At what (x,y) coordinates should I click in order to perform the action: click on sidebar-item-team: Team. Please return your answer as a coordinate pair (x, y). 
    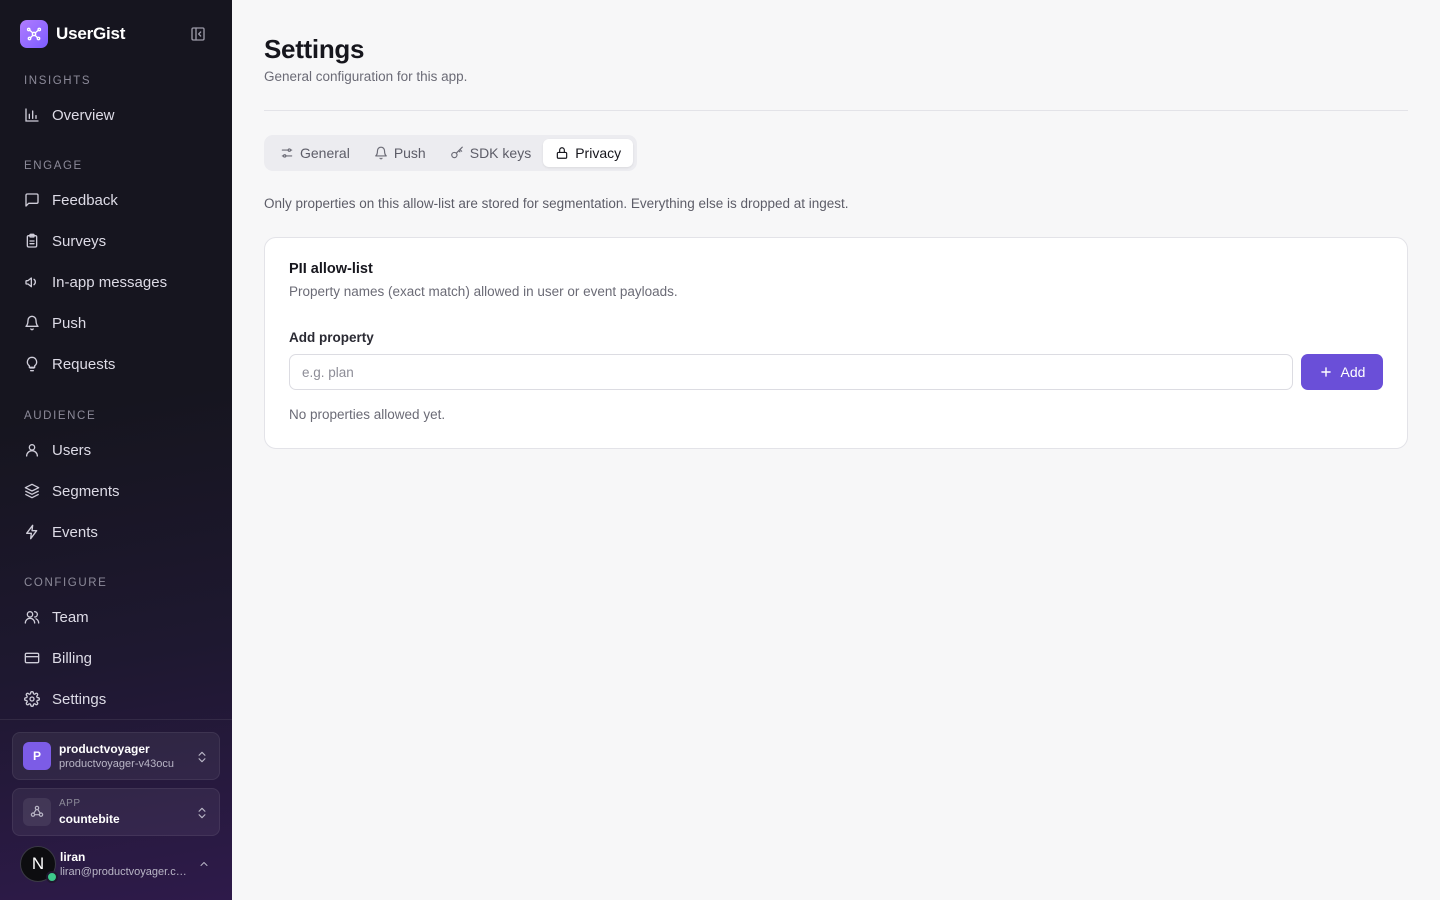
    Looking at the image, I should click on (116, 617).